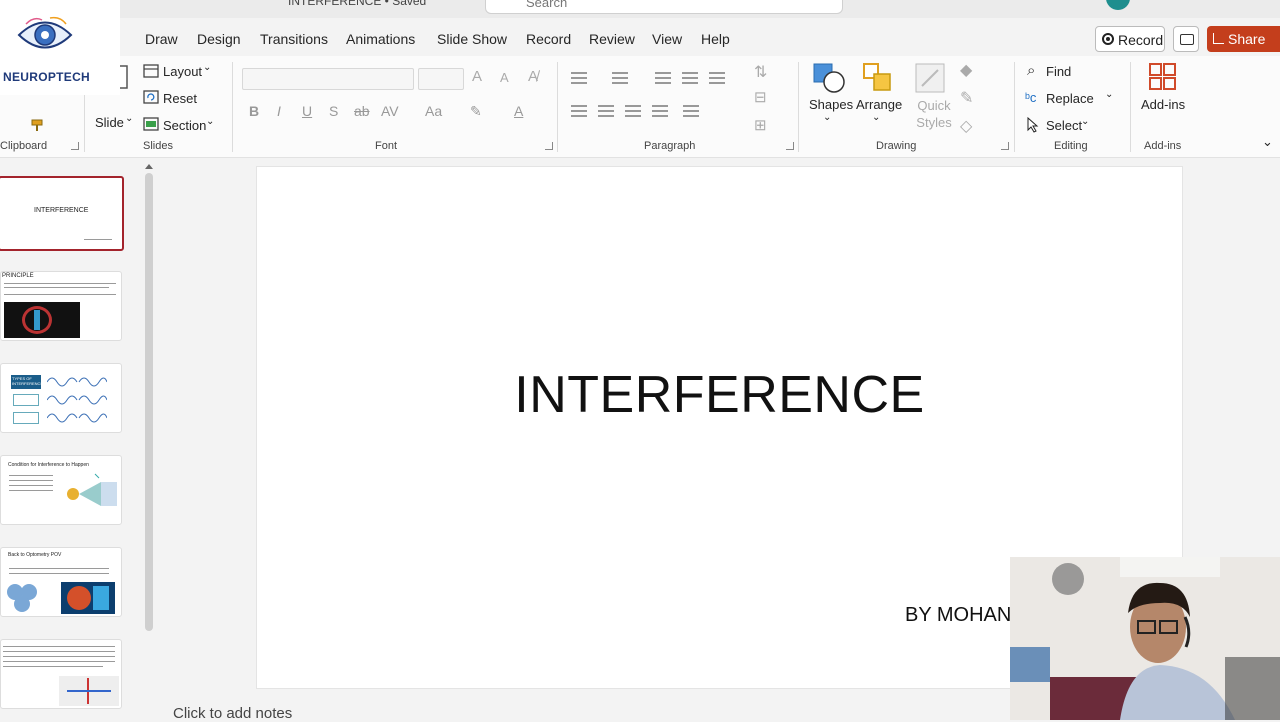 Image resolution: width=1280 pixels, height=722 pixels. I want to click on record-icon, so click(1108, 39).